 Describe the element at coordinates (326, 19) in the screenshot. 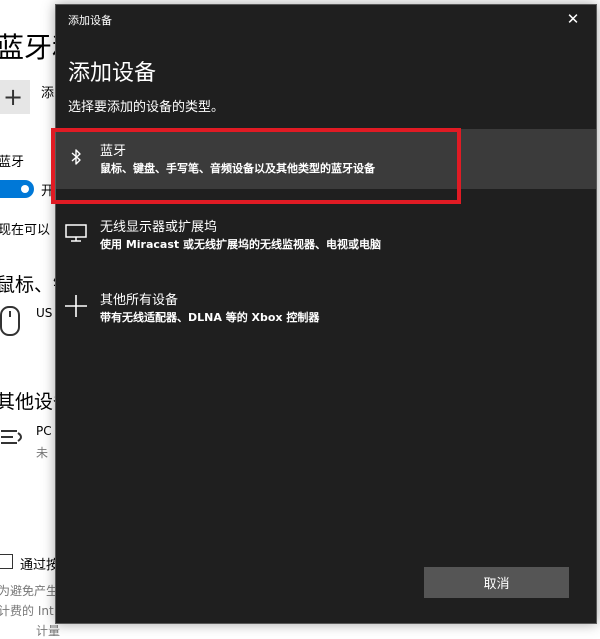

I see `dialog-titlebar: 添加设备 ✕` at that location.